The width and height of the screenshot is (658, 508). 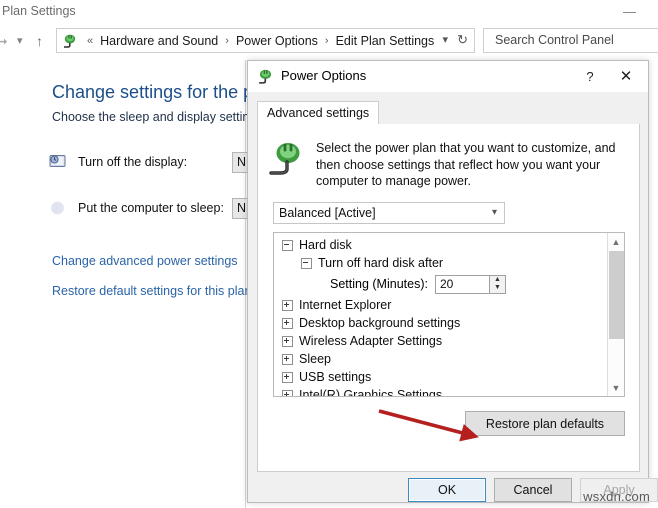 What do you see at coordinates (335, 377) in the screenshot?
I see `tree-item-label: USB settings` at bounding box center [335, 377].